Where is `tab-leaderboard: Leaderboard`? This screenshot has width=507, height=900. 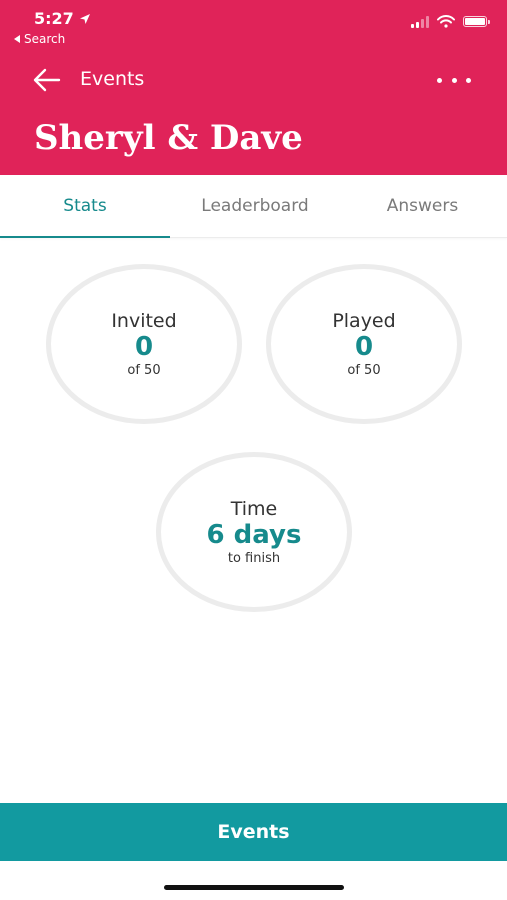 tab-leaderboard: Leaderboard is located at coordinates (255, 206).